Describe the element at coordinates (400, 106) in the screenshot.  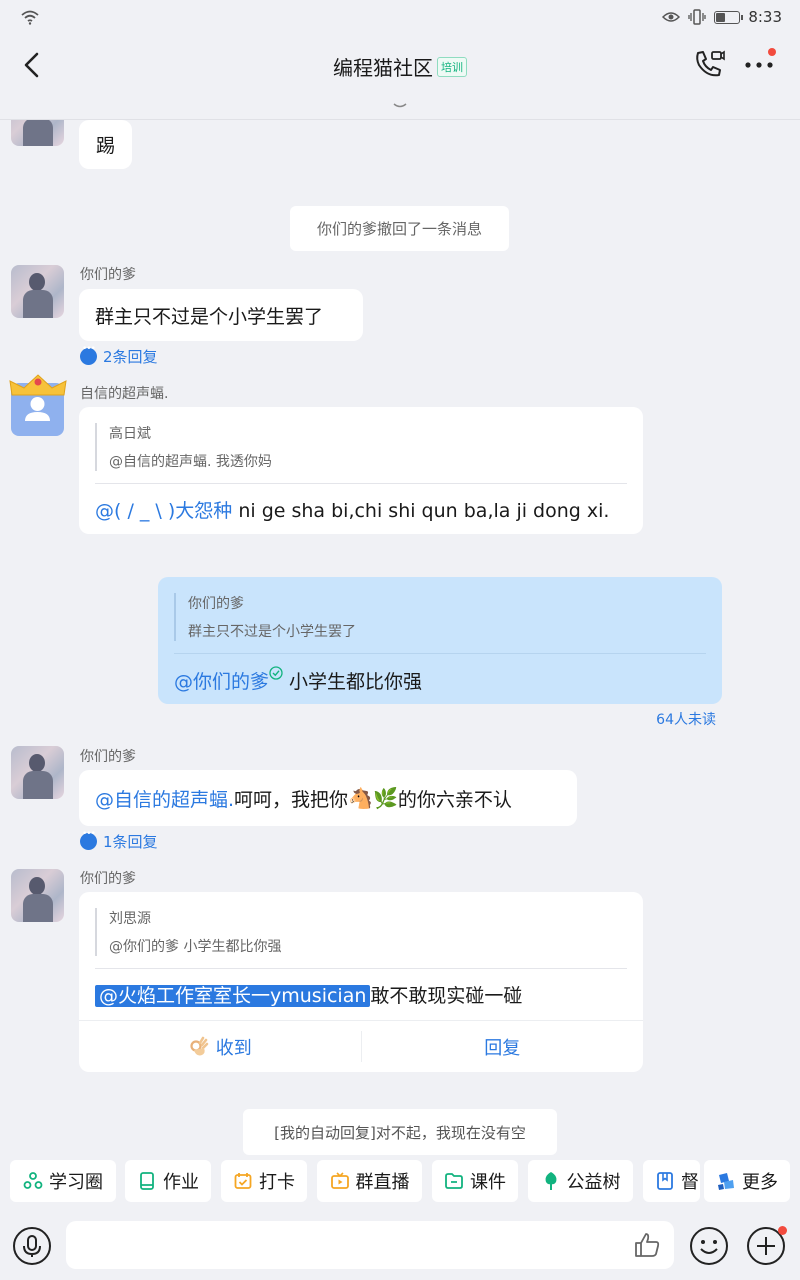
I see `chevron-down-icon` at that location.